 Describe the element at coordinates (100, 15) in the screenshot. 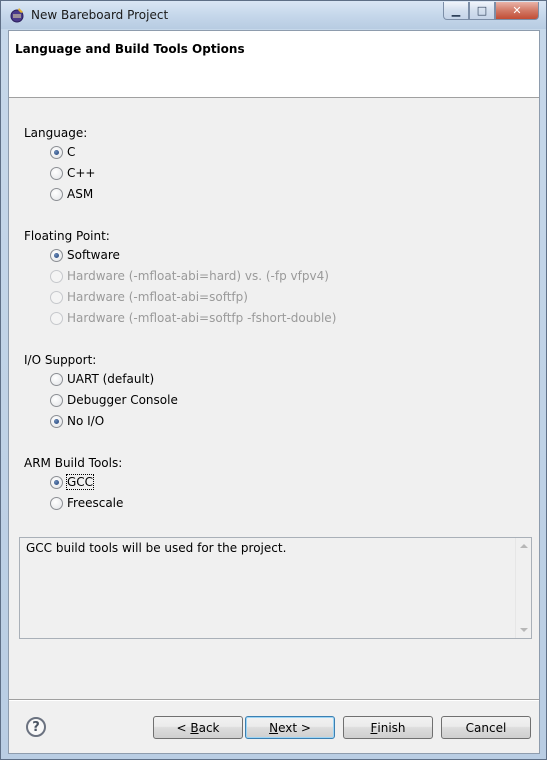

I see `window-title: New Bareboard Project` at that location.